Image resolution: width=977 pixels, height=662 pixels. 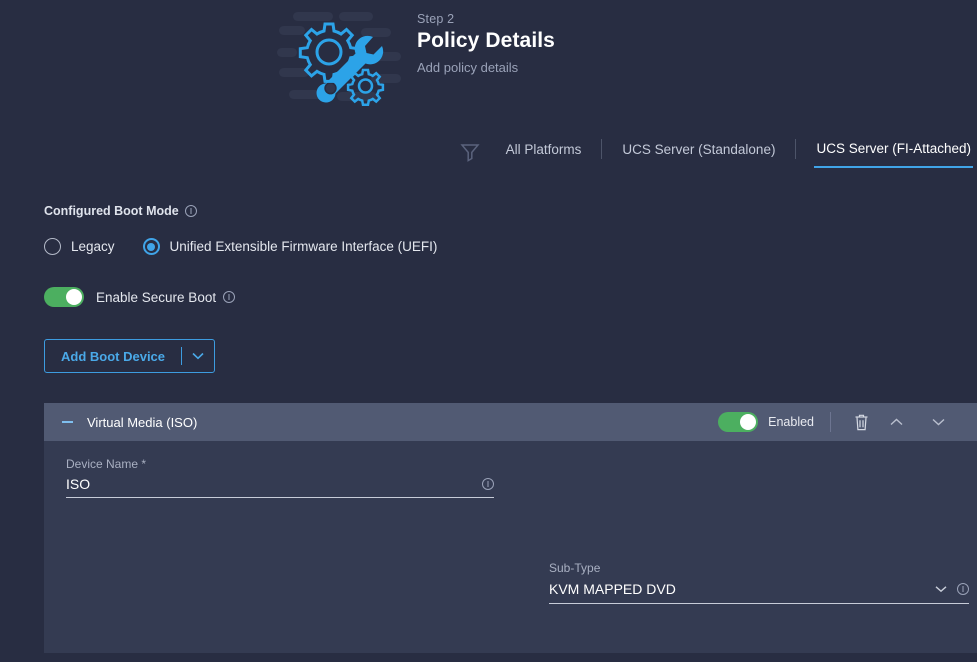 What do you see at coordinates (113, 356) in the screenshot?
I see `add-boot-device-label: Add Boot Device` at bounding box center [113, 356].